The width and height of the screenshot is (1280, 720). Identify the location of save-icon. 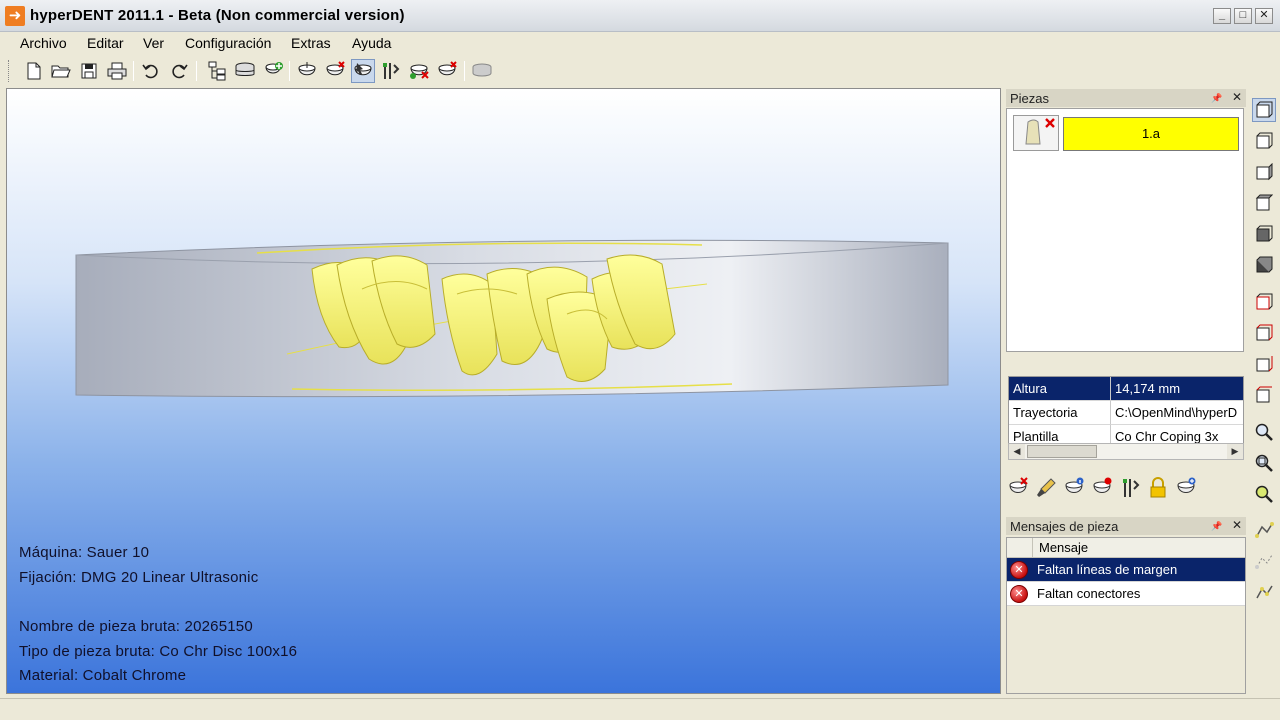
(89, 71).